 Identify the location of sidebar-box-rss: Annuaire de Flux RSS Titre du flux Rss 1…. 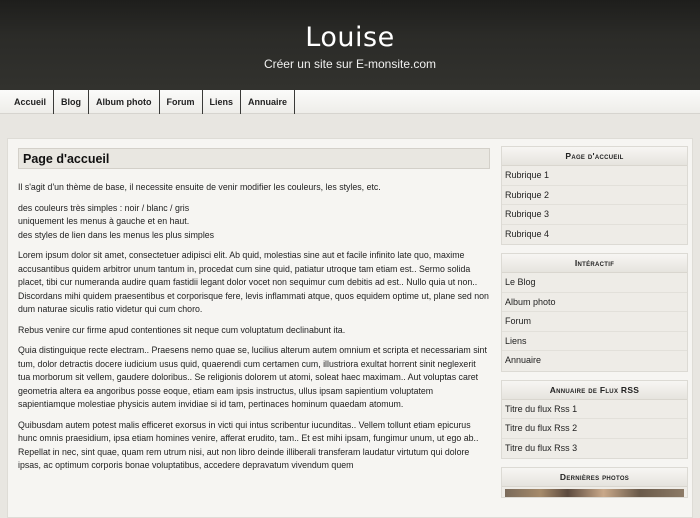
(594, 419).